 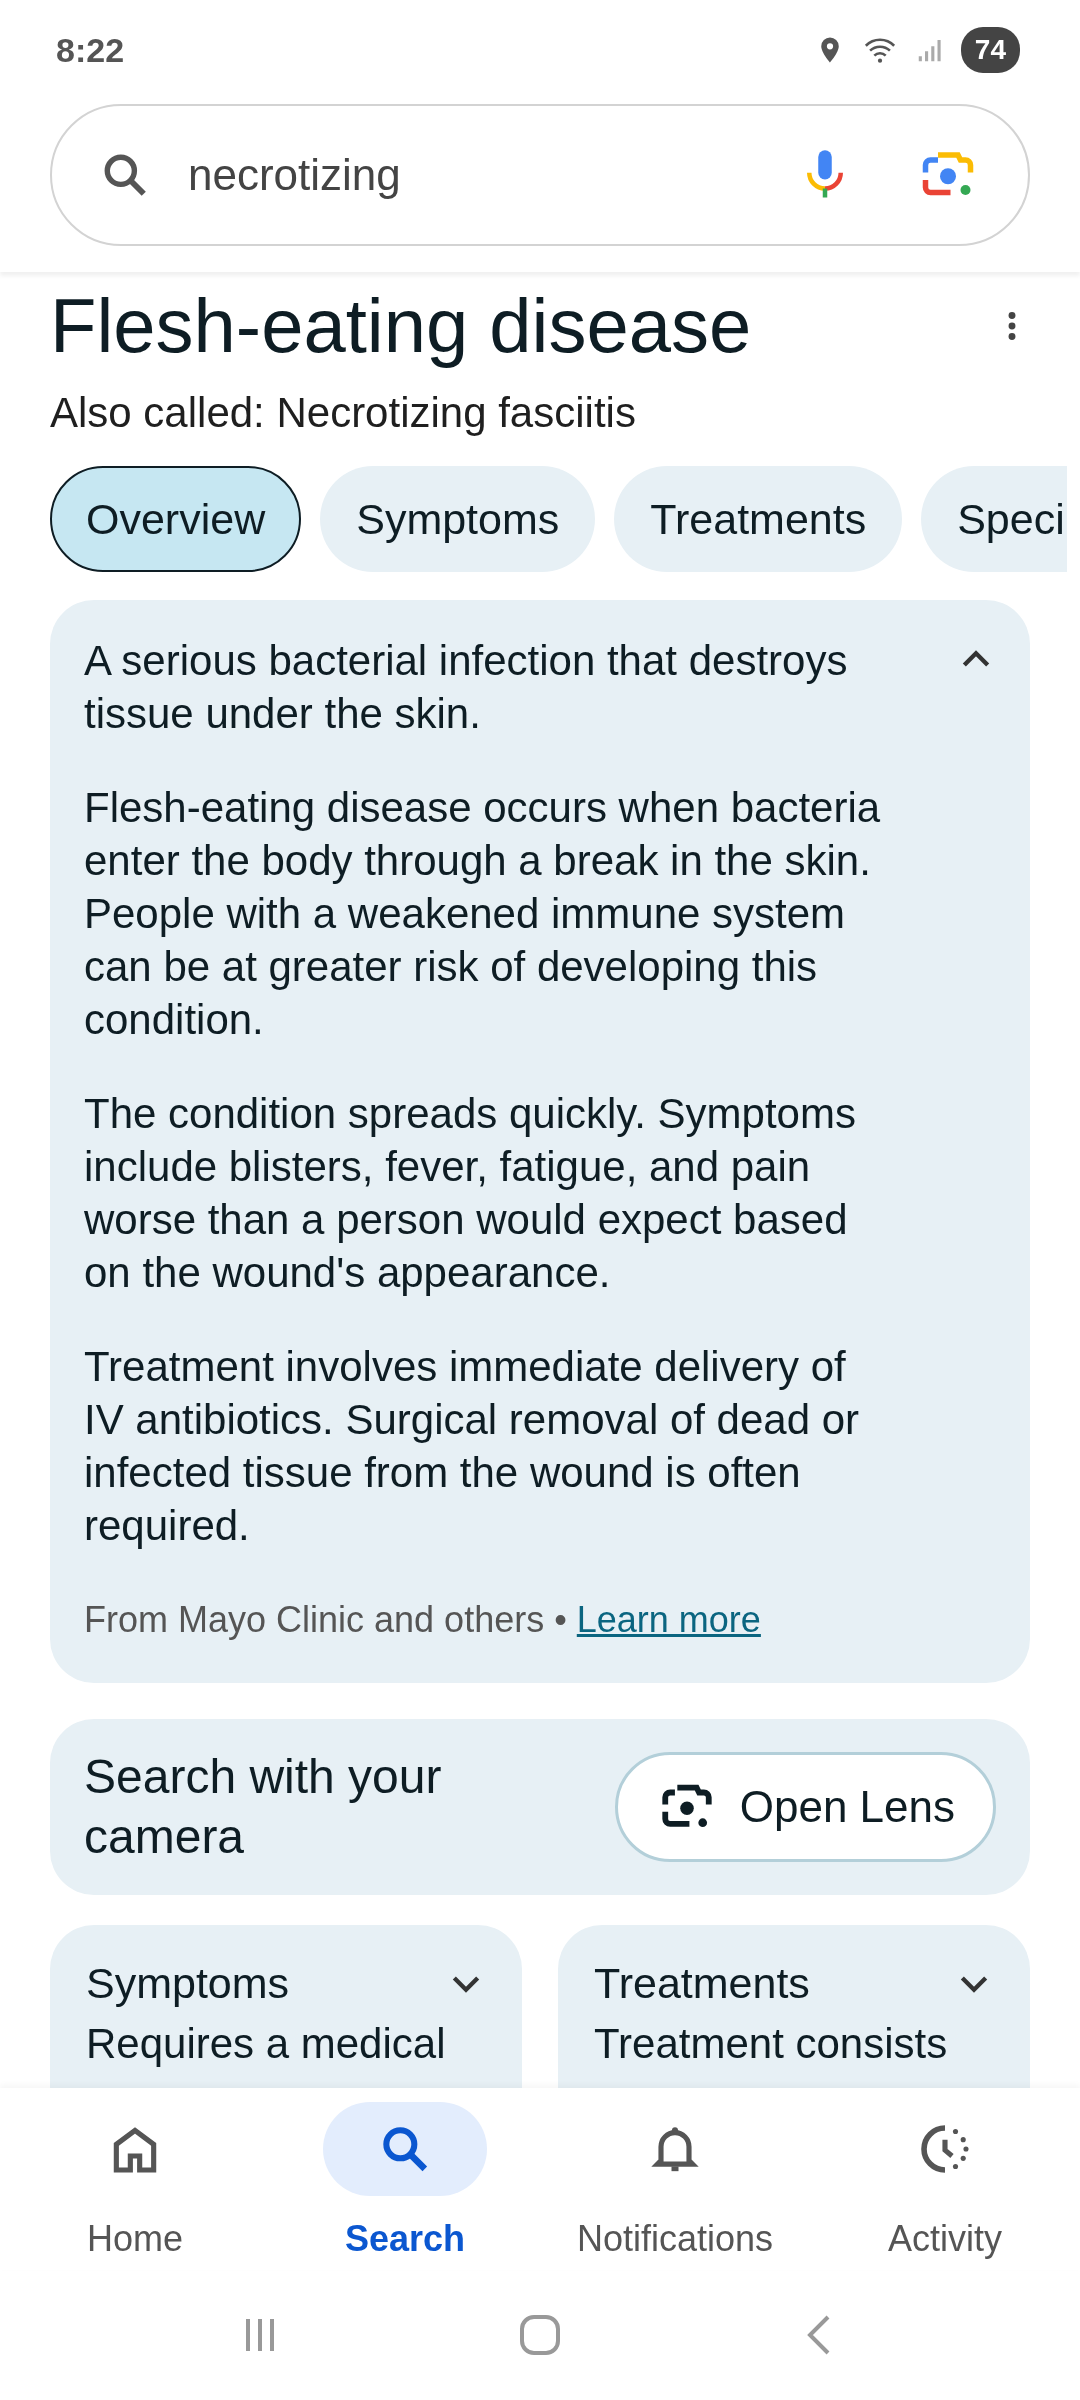 What do you see at coordinates (483, 914) in the screenshot?
I see `paragraph: Flesh-eating disease occurs when bacteria enter the body through a break in the skin. People with a weakened immune system can be at greater risk of developing this condition.` at bounding box center [483, 914].